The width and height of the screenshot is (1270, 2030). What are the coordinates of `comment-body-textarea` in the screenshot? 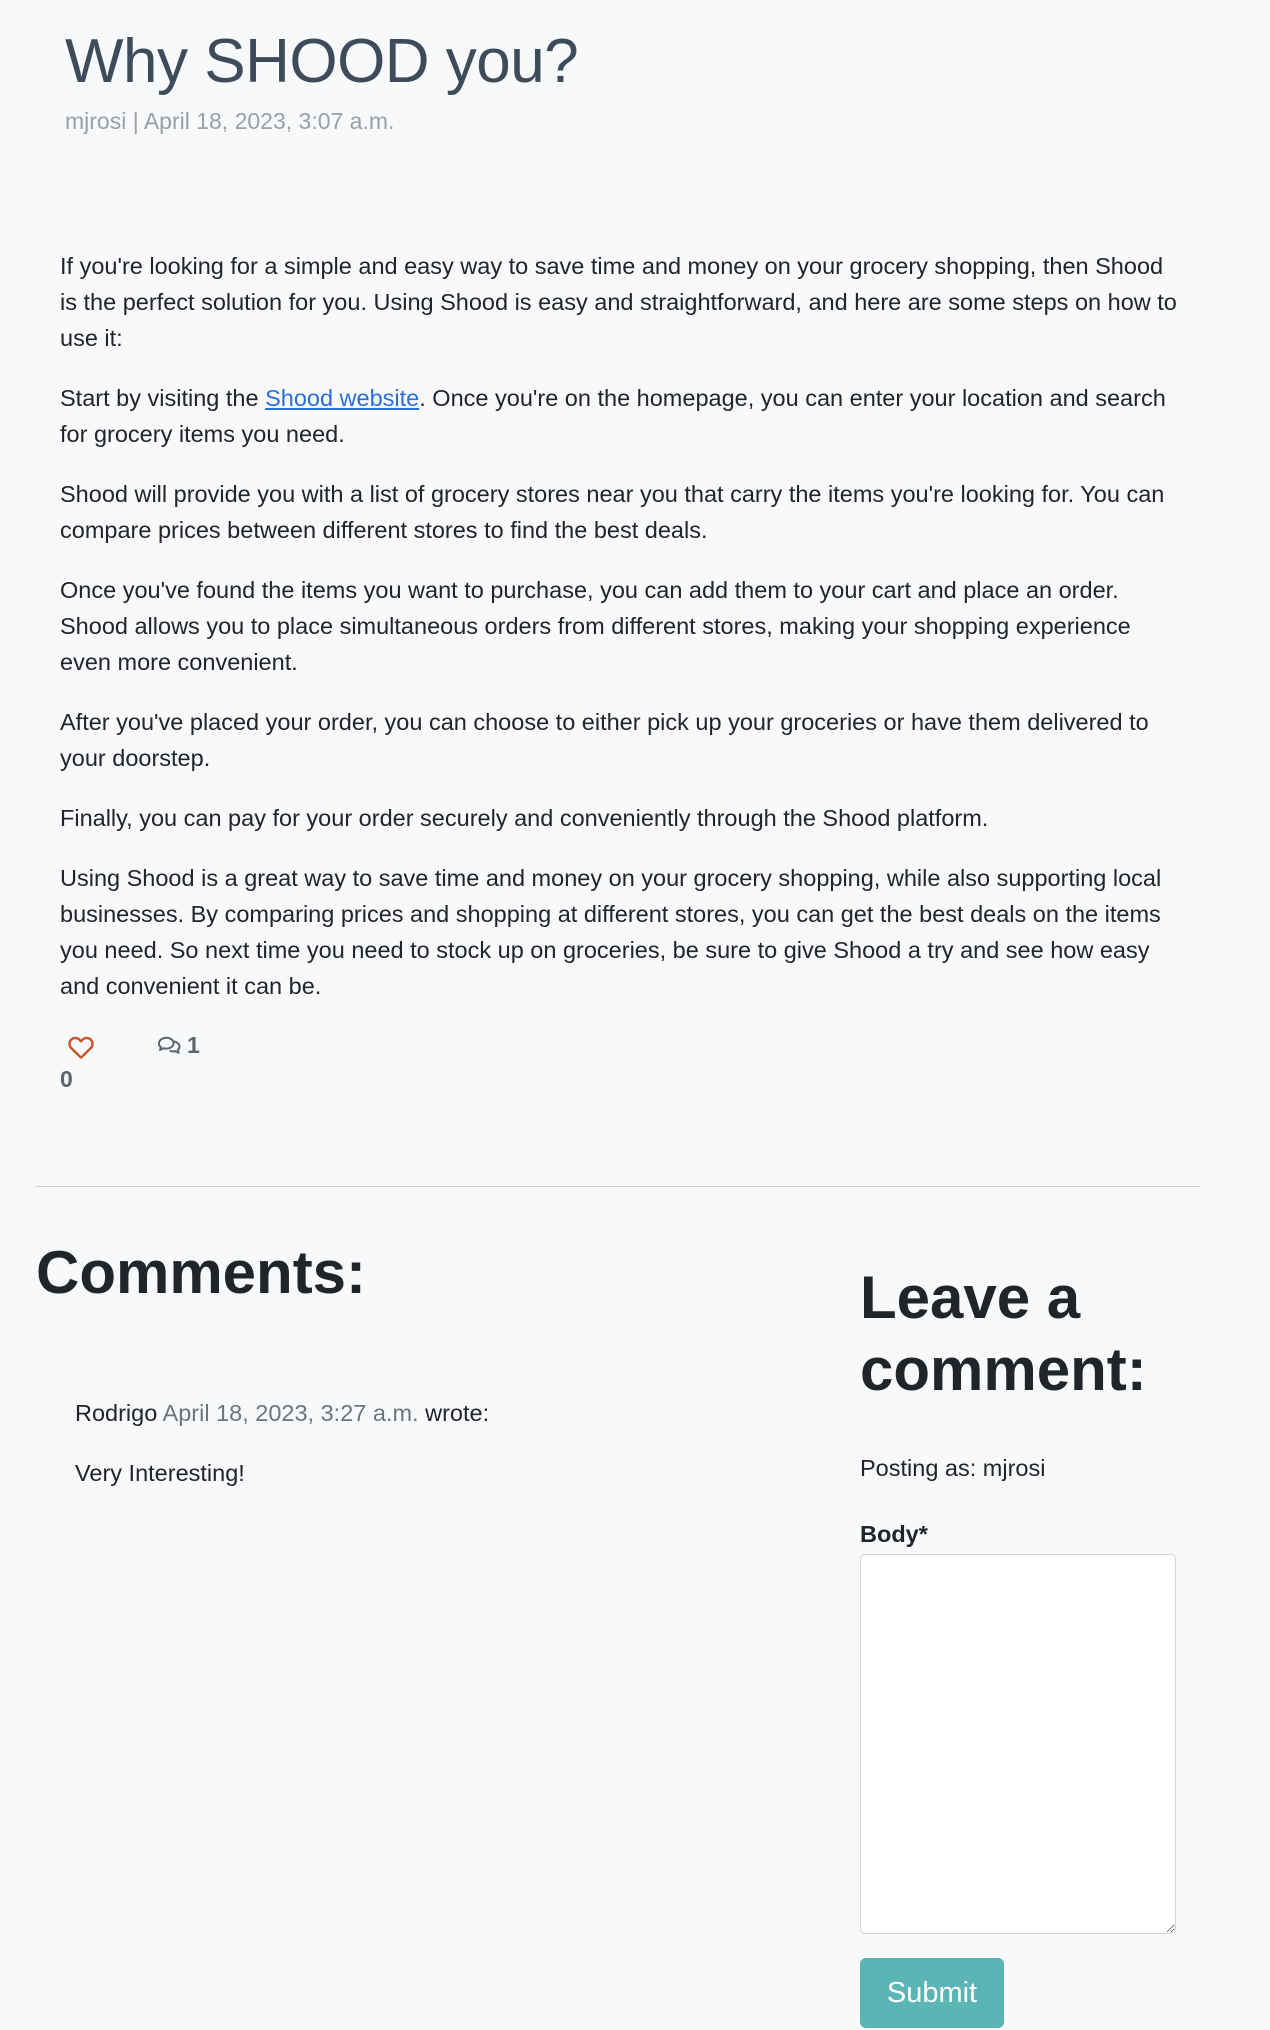 It's located at (1018, 1744).